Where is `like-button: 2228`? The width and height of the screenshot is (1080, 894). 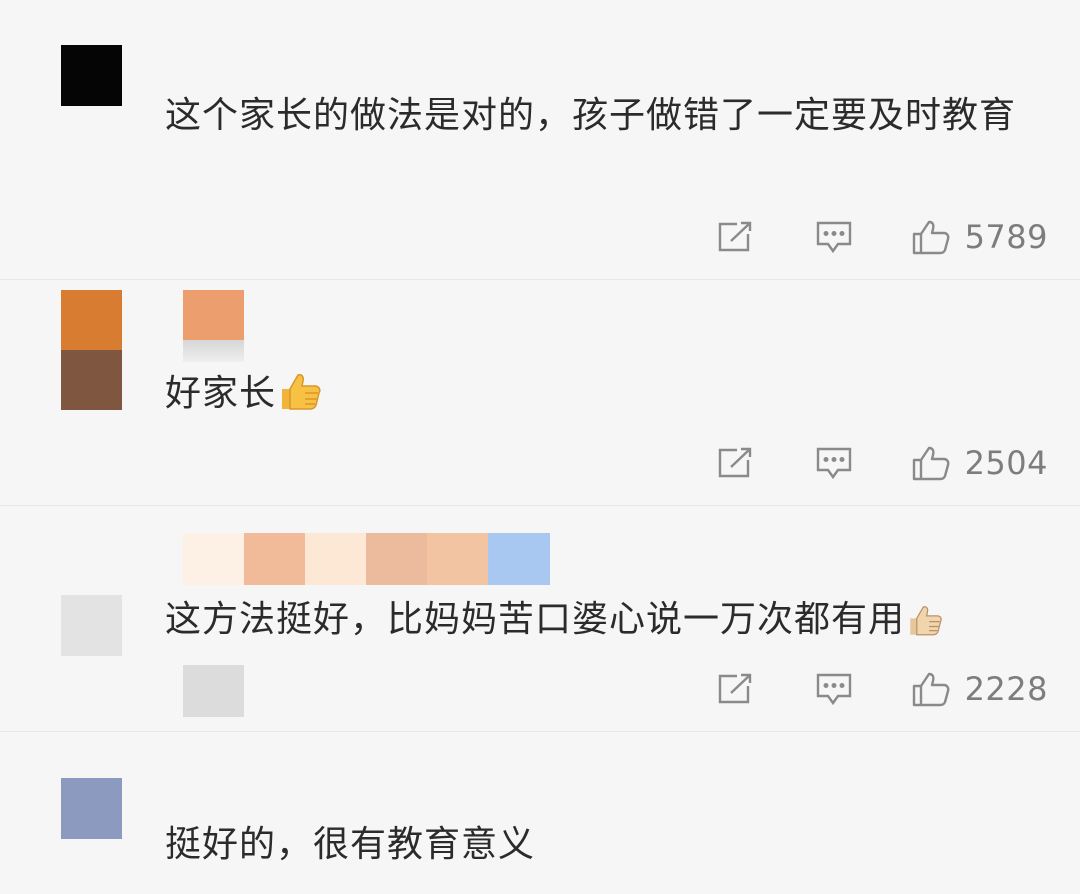 like-button: 2228 is located at coordinates (979, 689).